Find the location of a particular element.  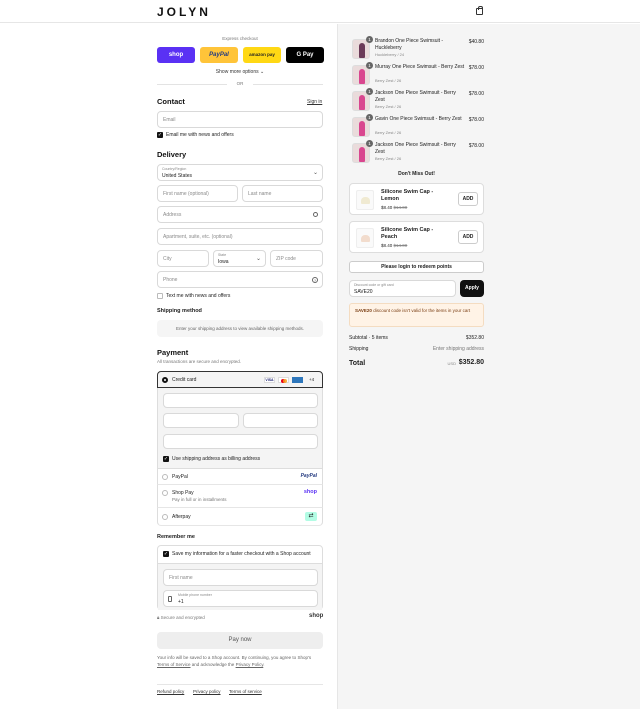

quantity-badge: 1 is located at coordinates (369, 143).